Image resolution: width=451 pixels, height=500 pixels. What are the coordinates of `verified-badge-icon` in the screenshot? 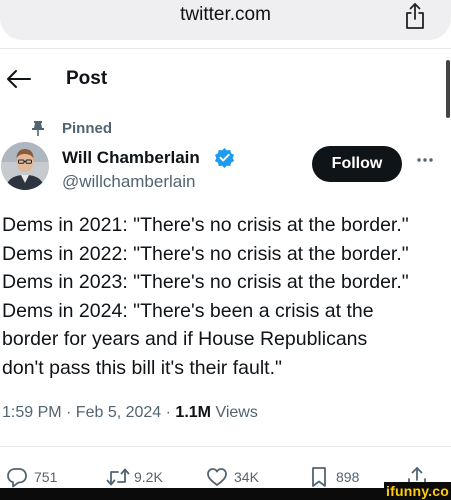 It's located at (224, 157).